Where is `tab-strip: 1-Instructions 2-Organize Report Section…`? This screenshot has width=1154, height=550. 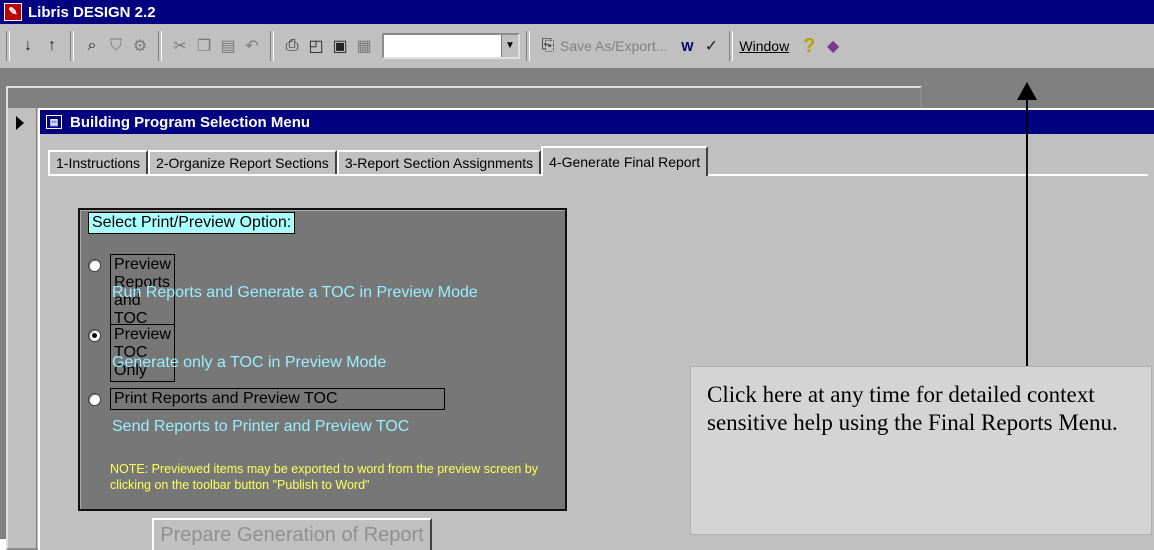
tab-strip: 1-Instructions 2-Organize Report Section… is located at coordinates (378, 160).